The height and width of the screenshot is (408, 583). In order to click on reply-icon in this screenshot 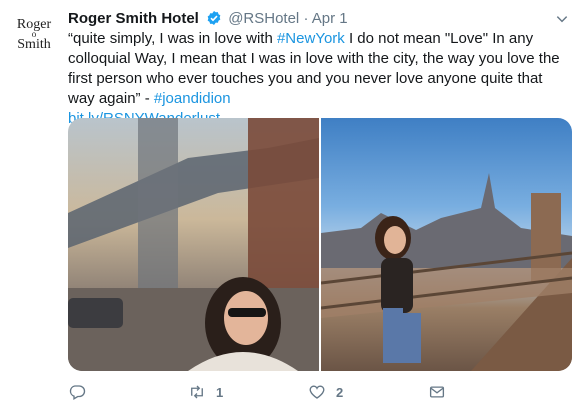, I will do `click(77, 392)`.